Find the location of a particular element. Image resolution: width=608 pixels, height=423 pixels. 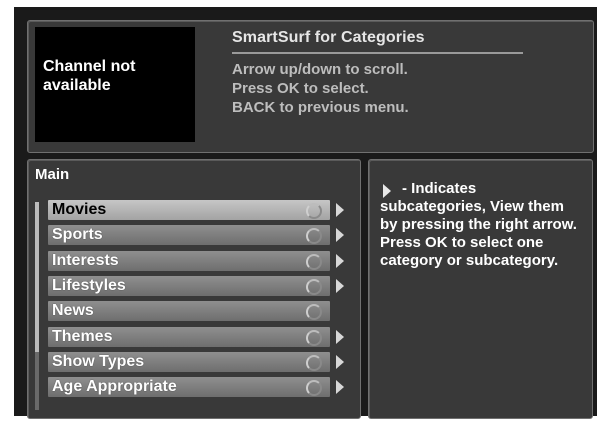

category-item-label: Age Appropriate is located at coordinates (114, 387).